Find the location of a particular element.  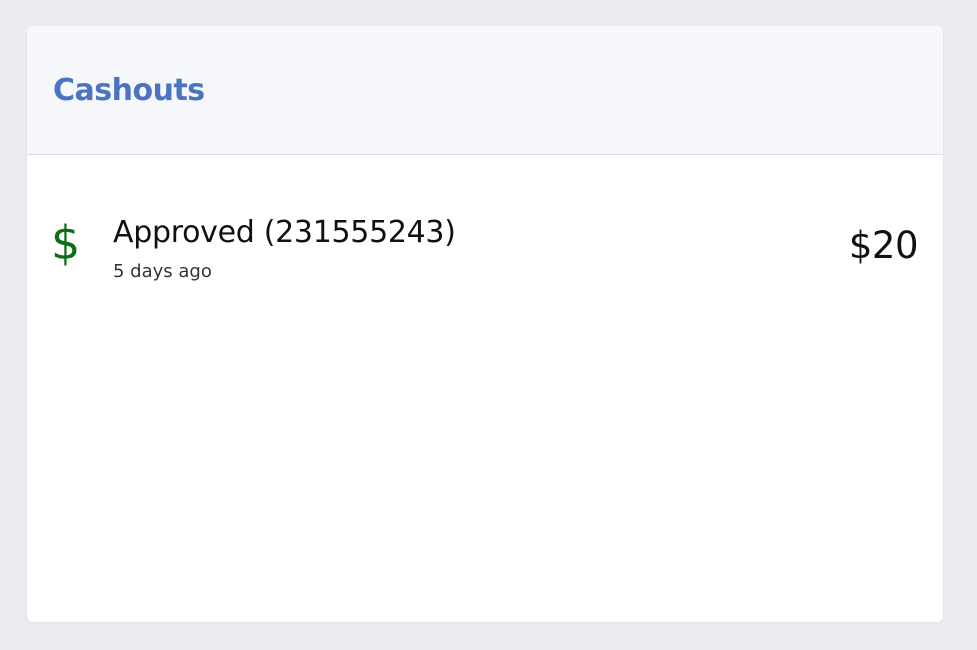

cashout-amount: $20 is located at coordinates (883, 245).